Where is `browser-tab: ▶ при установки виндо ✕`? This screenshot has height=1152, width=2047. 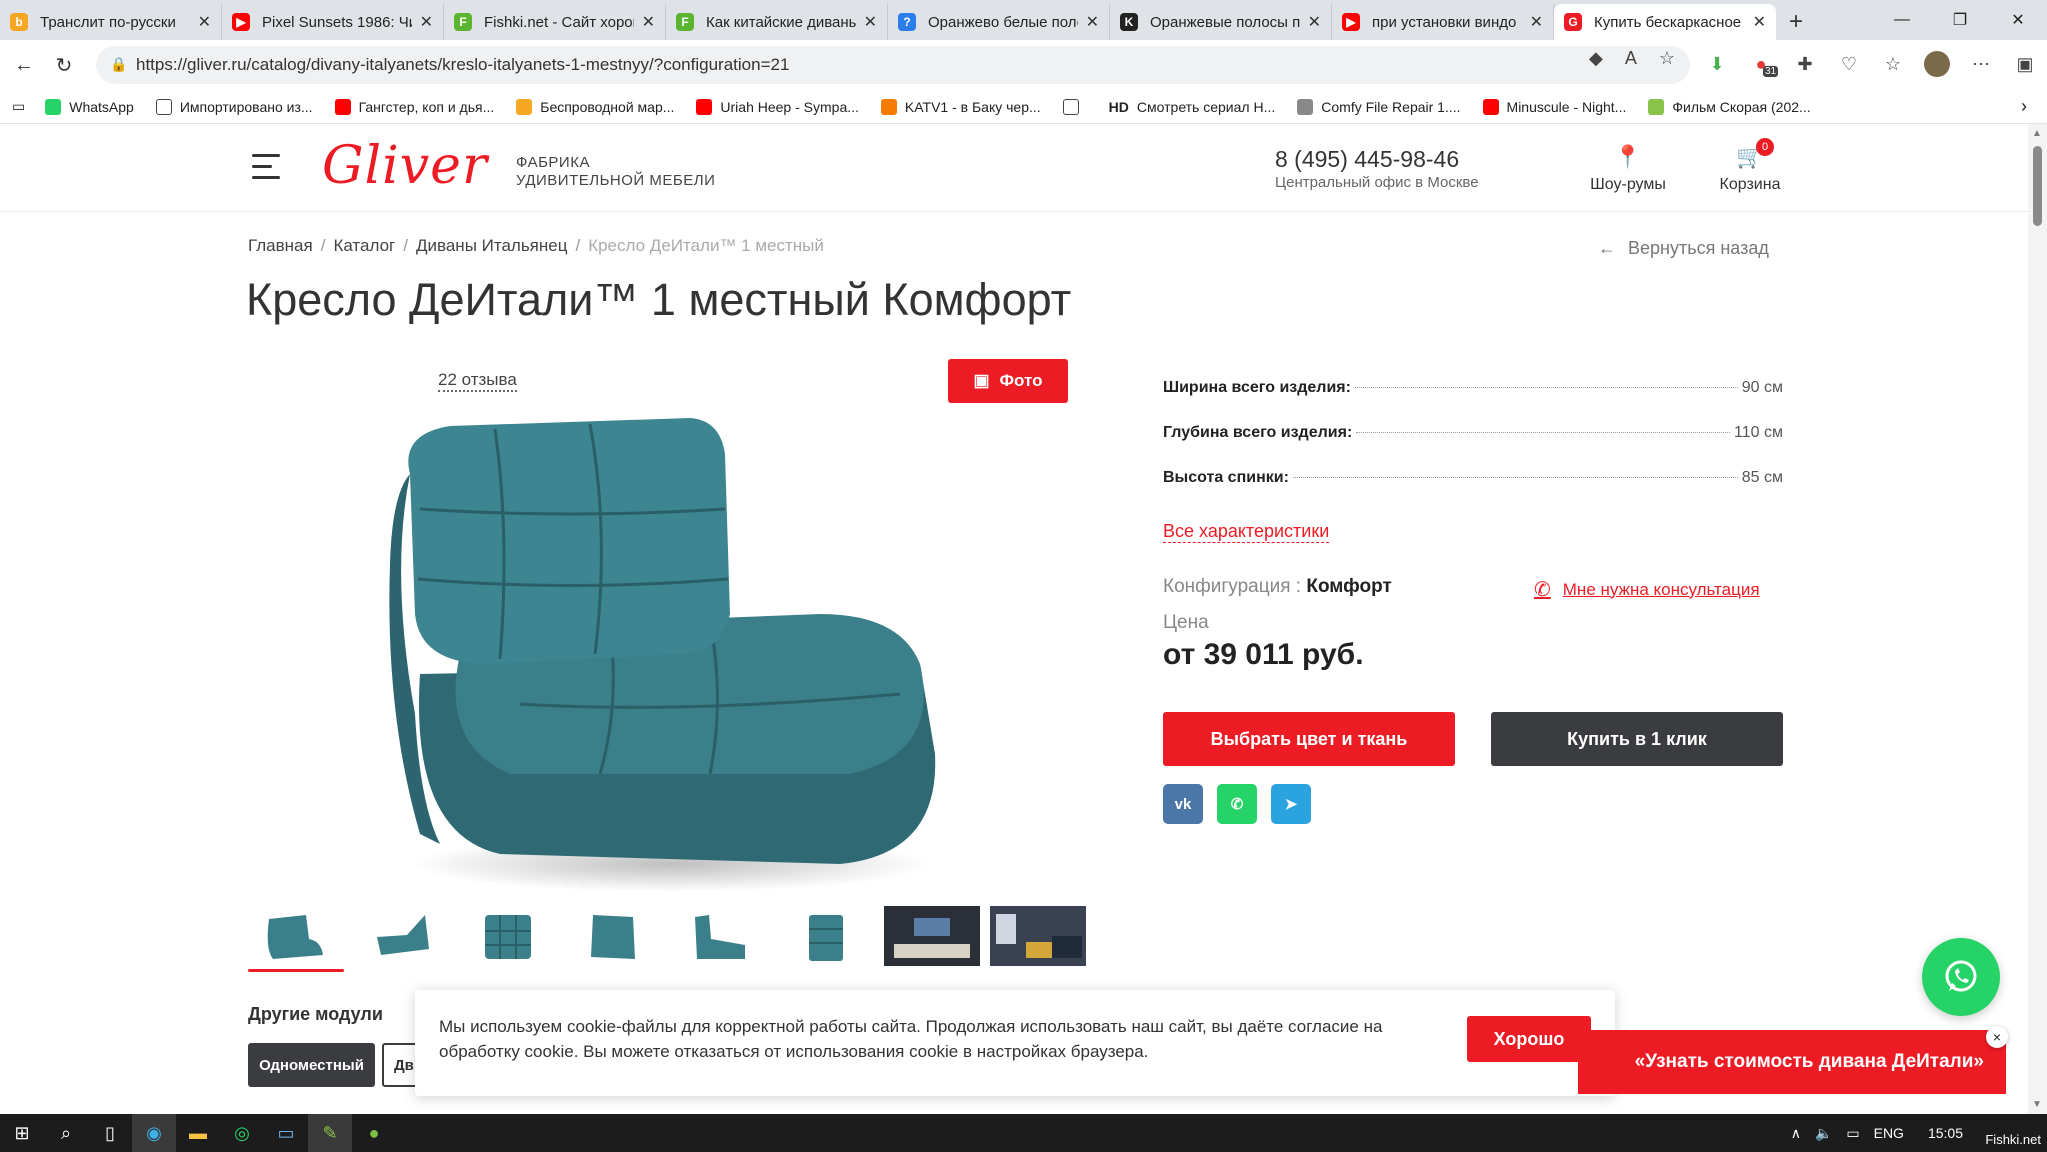
browser-tab: ▶ при установки виндо ✕ is located at coordinates (1443, 22).